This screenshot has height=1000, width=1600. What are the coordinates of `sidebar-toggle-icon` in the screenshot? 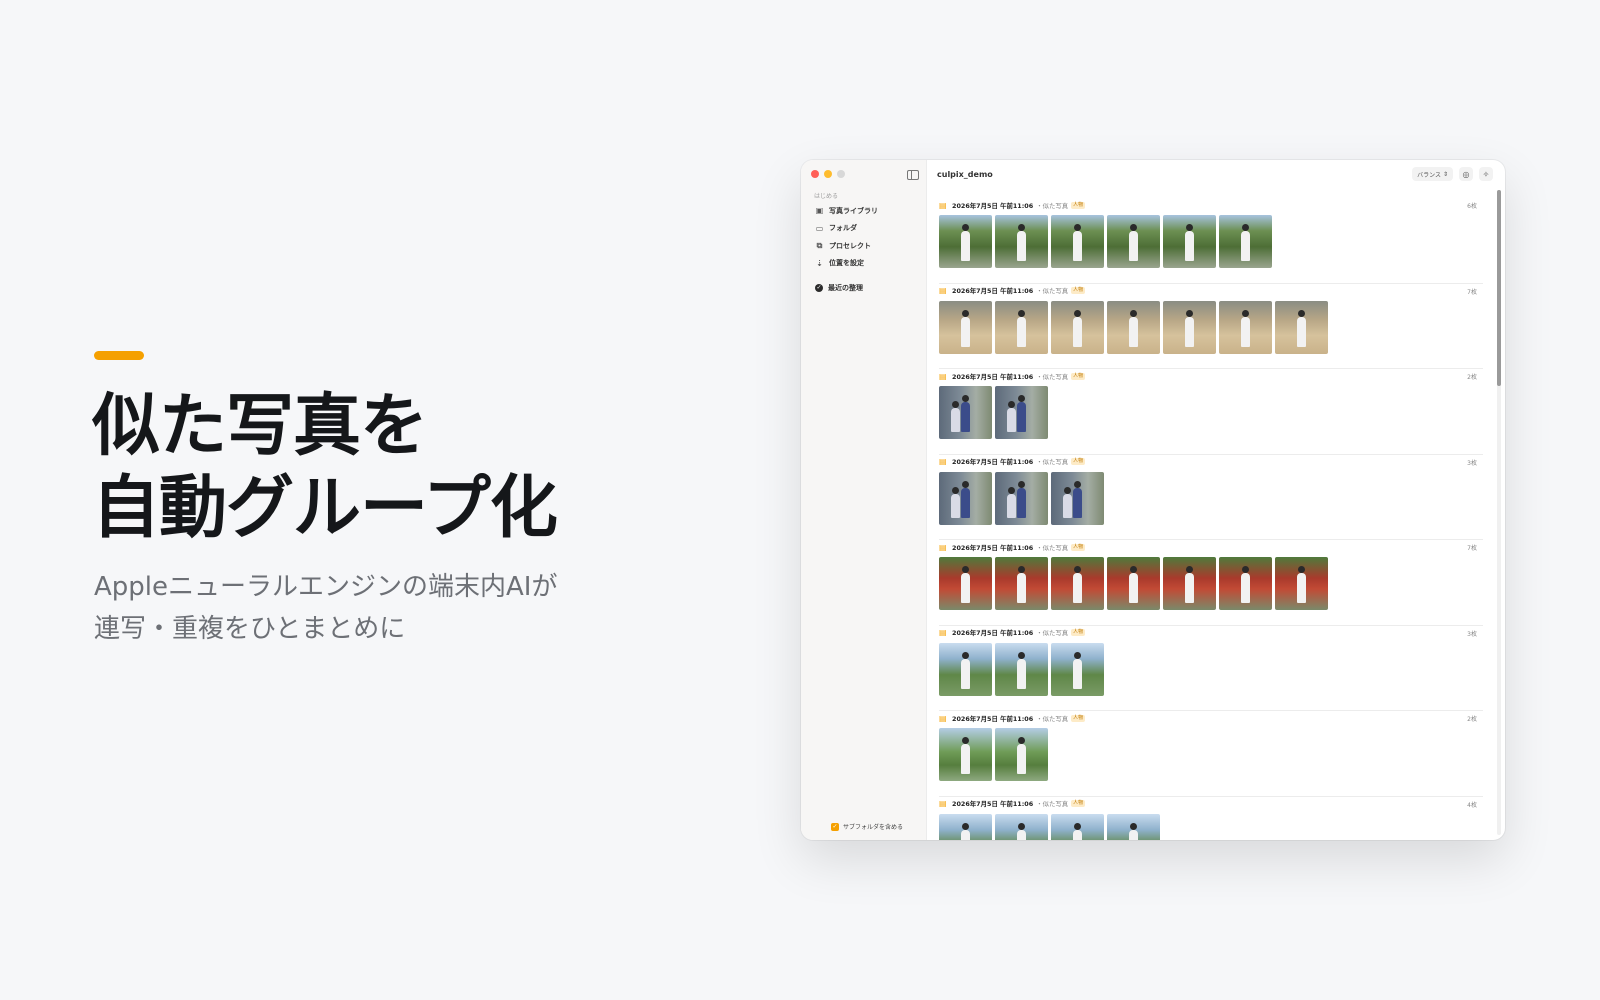 It's located at (913, 175).